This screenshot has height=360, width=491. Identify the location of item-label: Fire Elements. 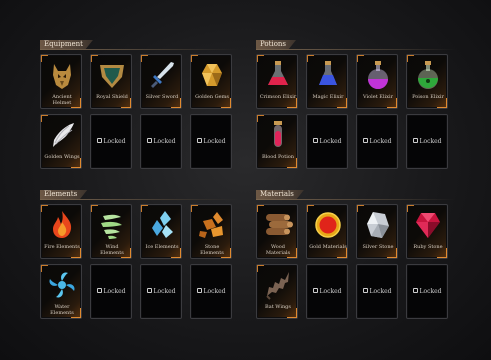
(62, 247).